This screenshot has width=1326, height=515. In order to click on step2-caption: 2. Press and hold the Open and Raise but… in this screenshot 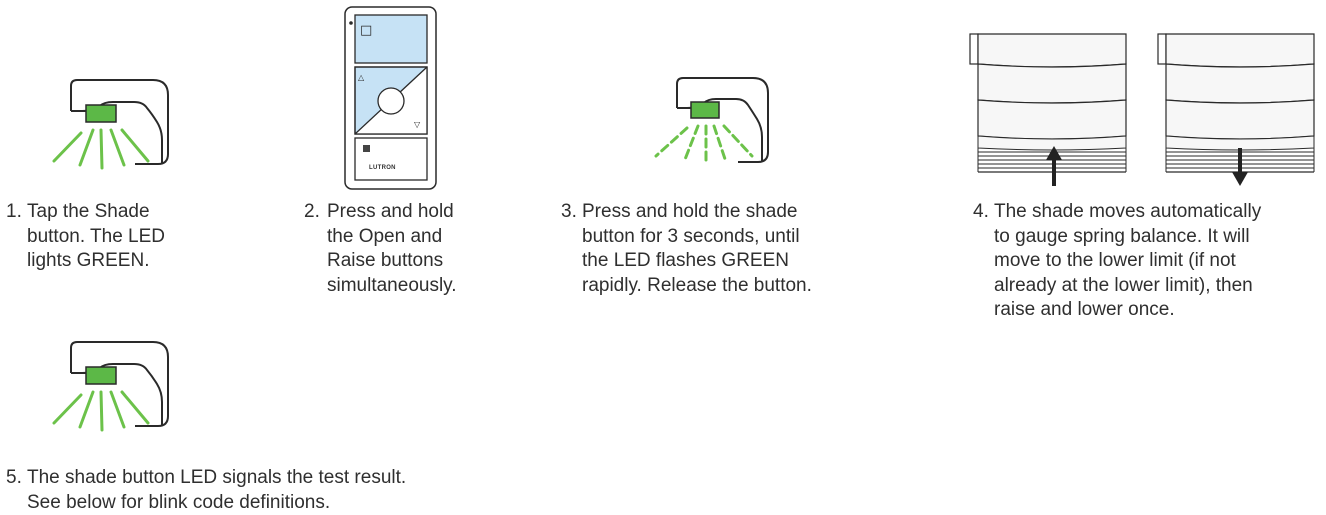, I will do `click(404, 249)`.